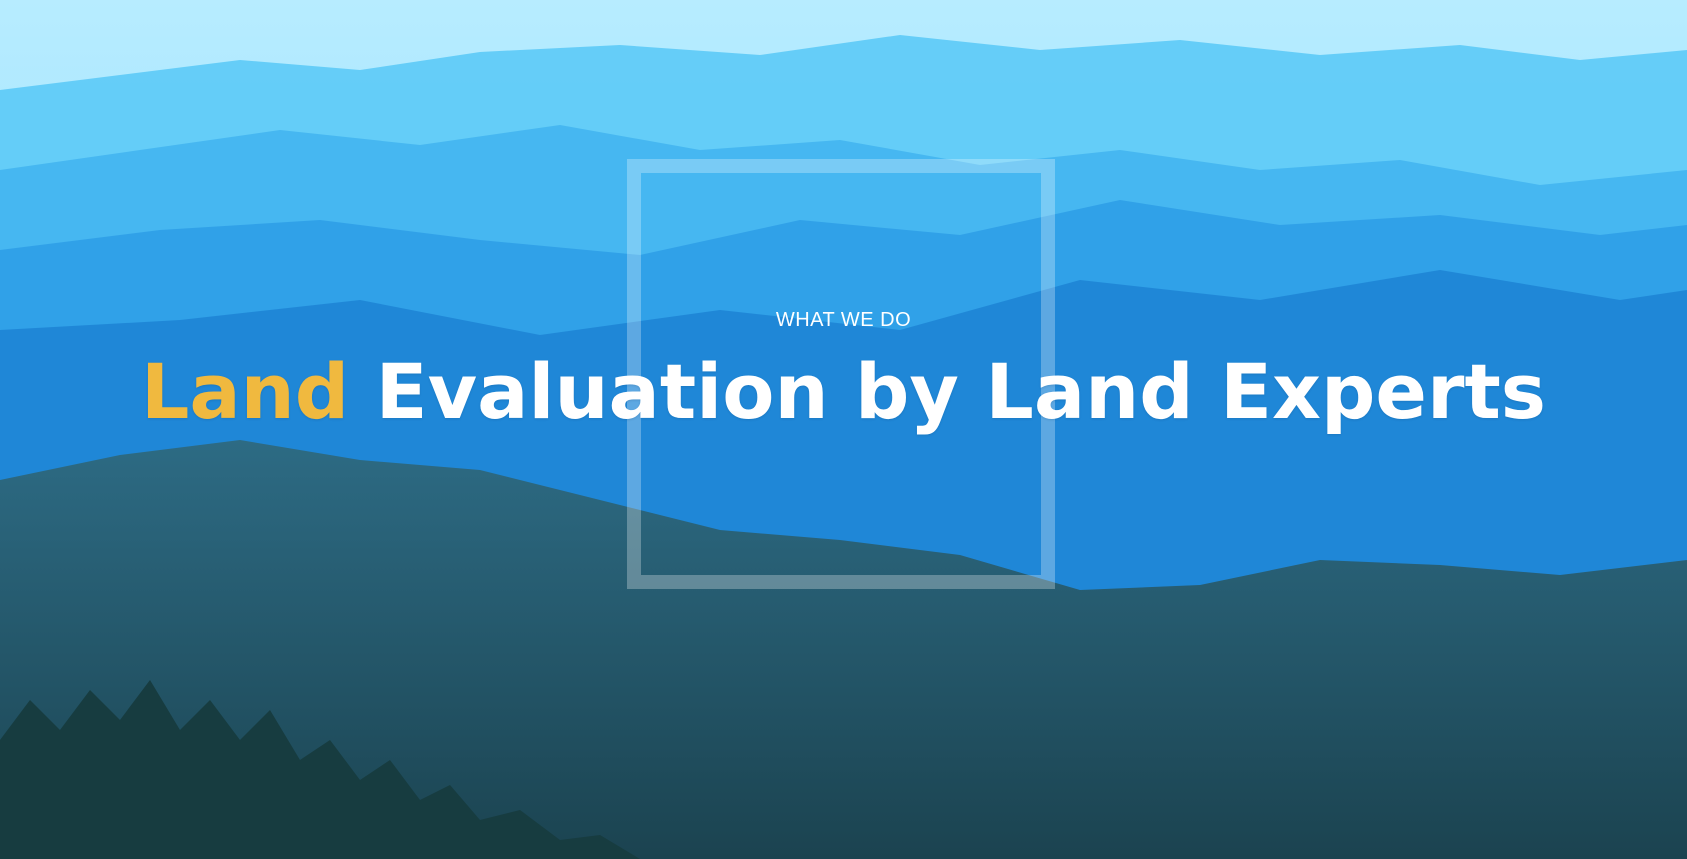  Describe the element at coordinates (245, 391) in the screenshot. I see `headline-accent-word: Land` at that location.